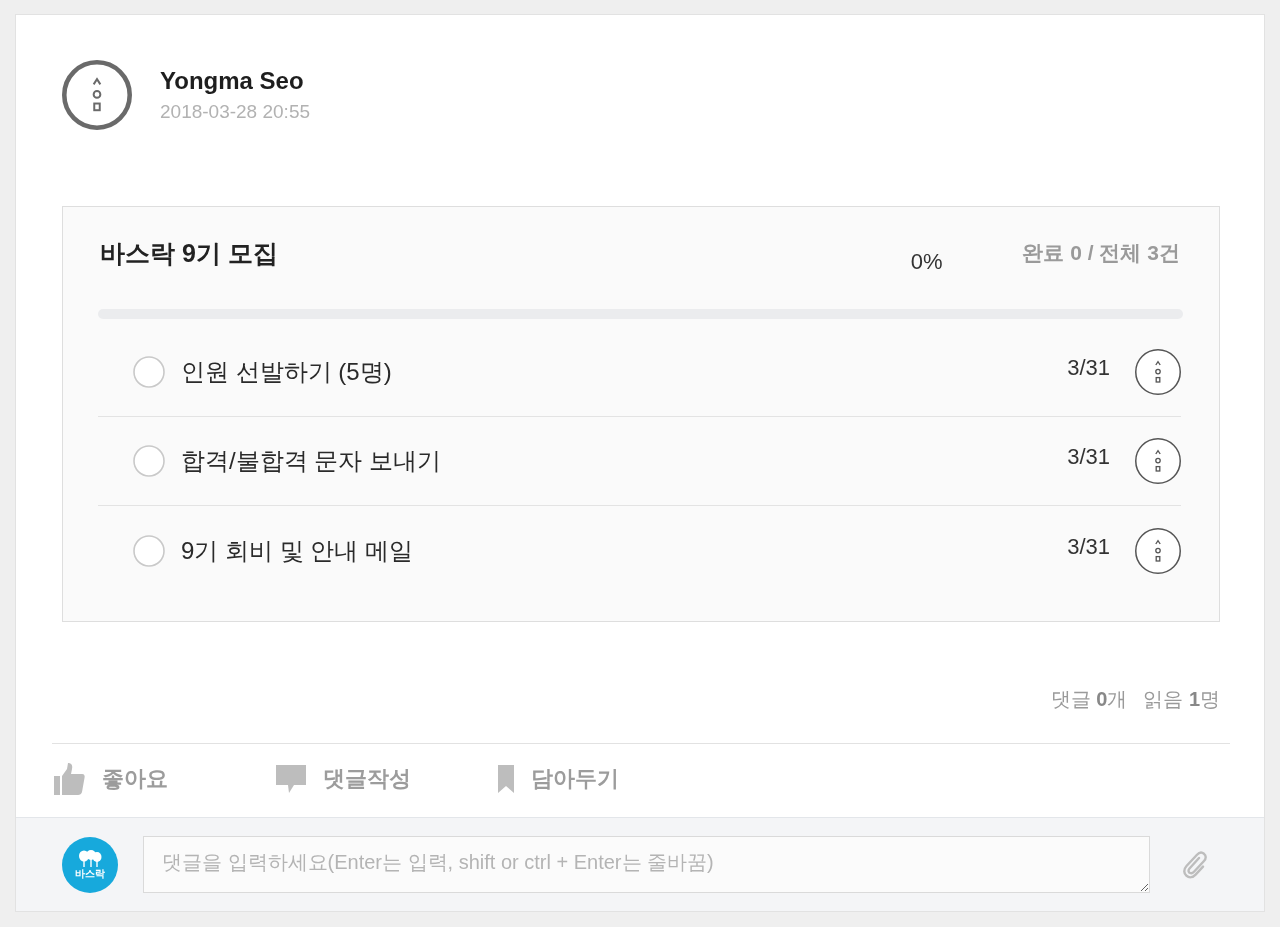  I want to click on completion-summary: 완료 0 / 전체 3건, so click(1101, 253).